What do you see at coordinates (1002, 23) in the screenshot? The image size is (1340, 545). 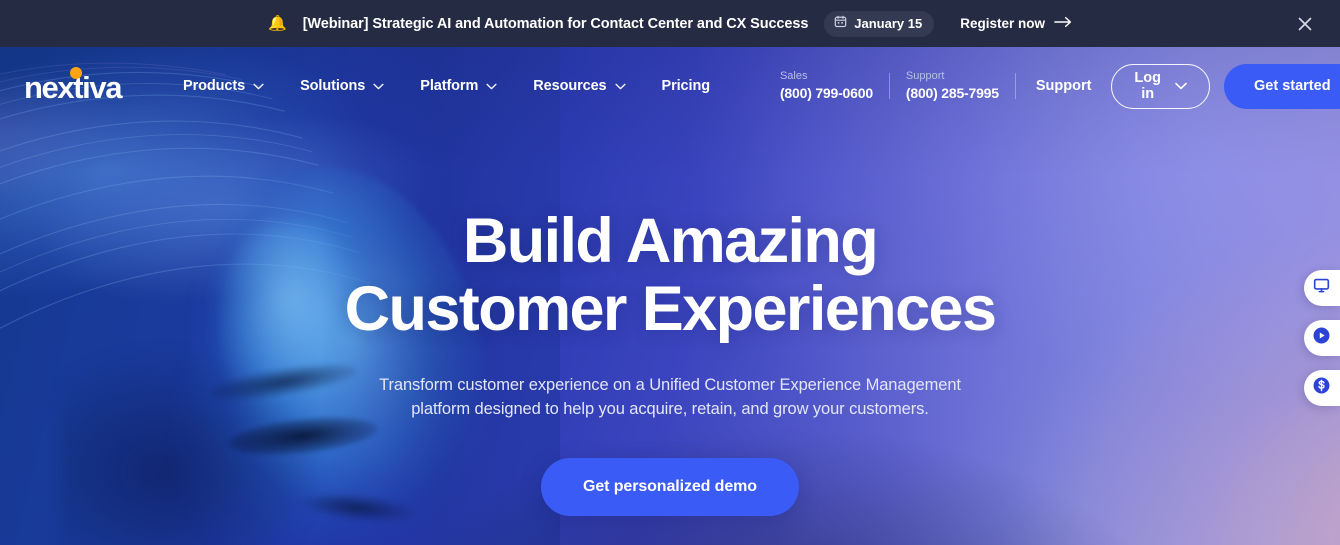 I see `register-now-label: Register now` at bounding box center [1002, 23].